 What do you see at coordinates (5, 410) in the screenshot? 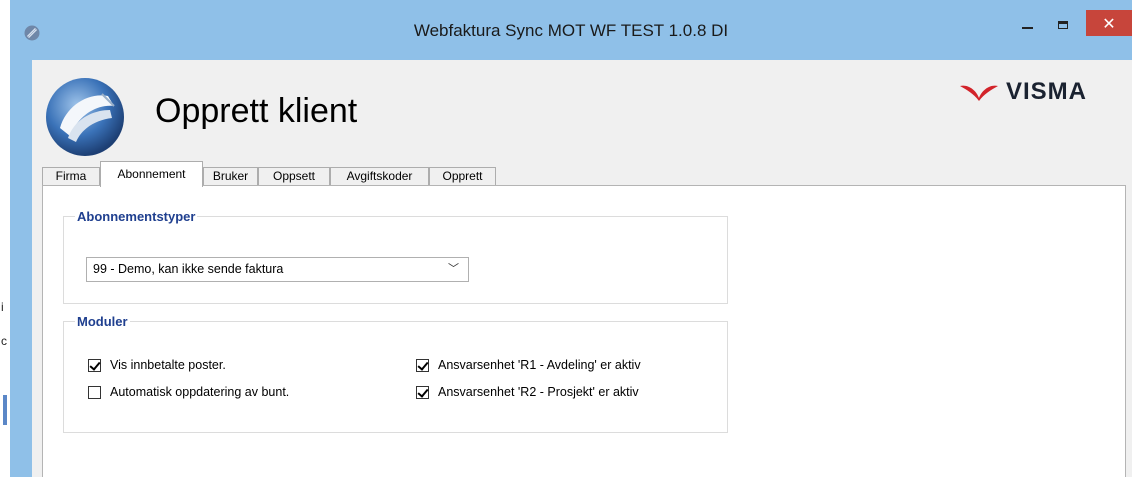
I see `background-element` at bounding box center [5, 410].